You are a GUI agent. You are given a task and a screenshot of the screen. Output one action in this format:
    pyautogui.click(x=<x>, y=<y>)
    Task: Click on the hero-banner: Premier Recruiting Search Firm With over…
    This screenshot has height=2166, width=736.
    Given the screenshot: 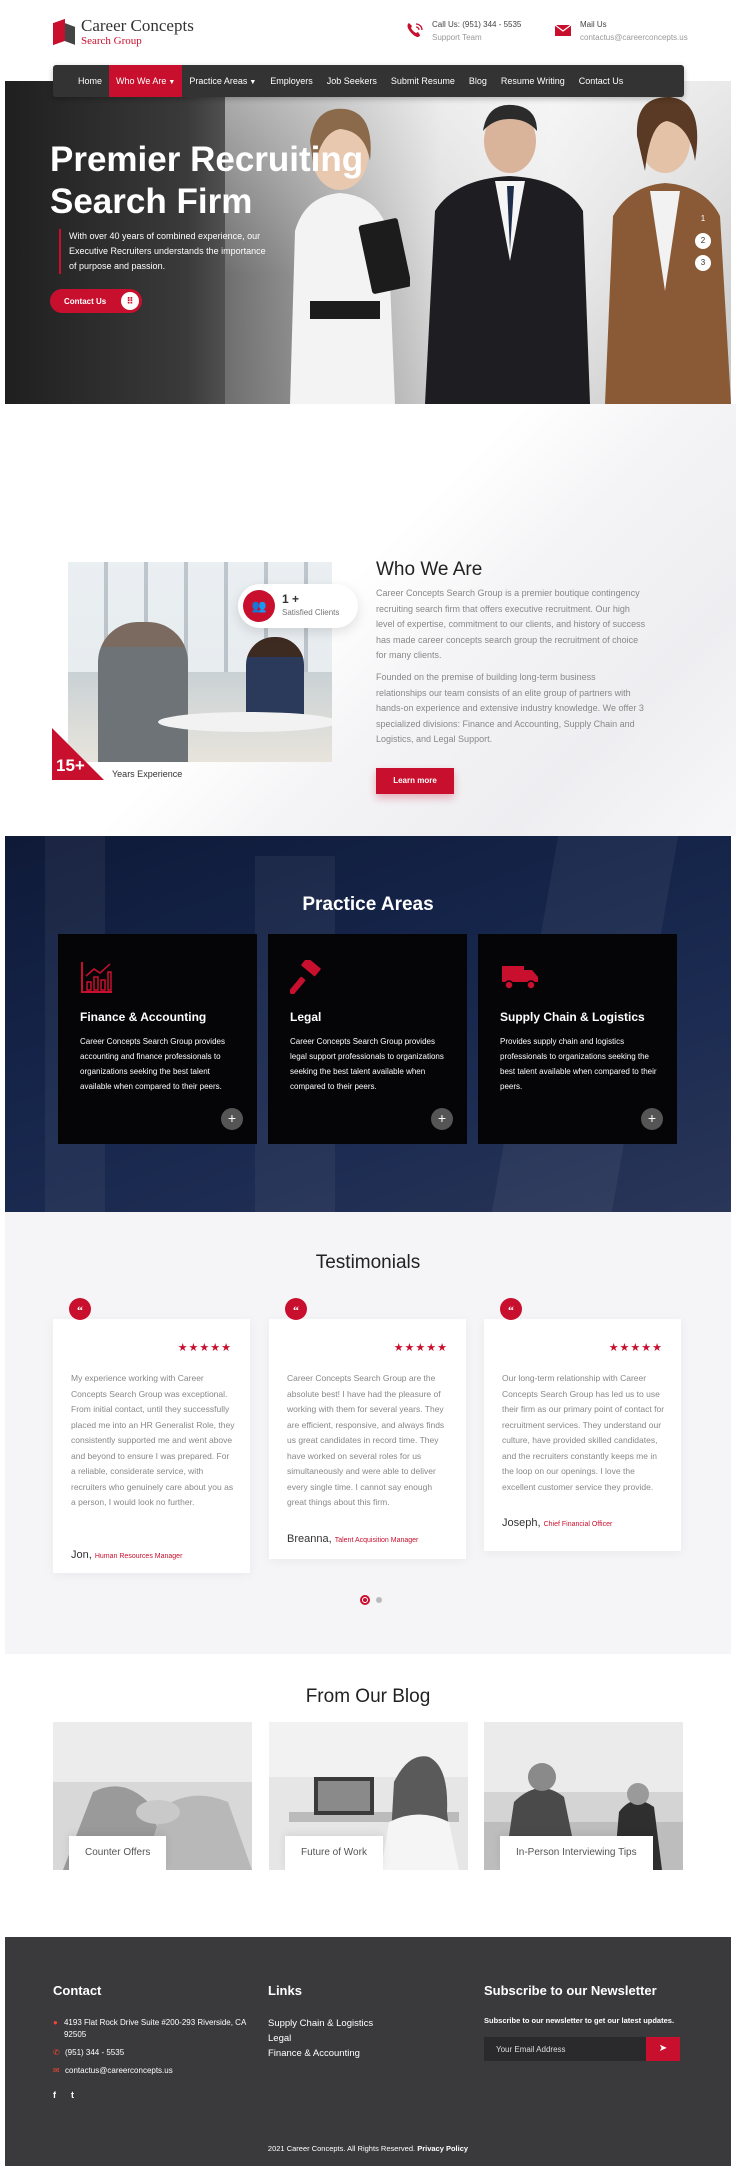 What is the action you would take?
    pyautogui.click(x=368, y=242)
    